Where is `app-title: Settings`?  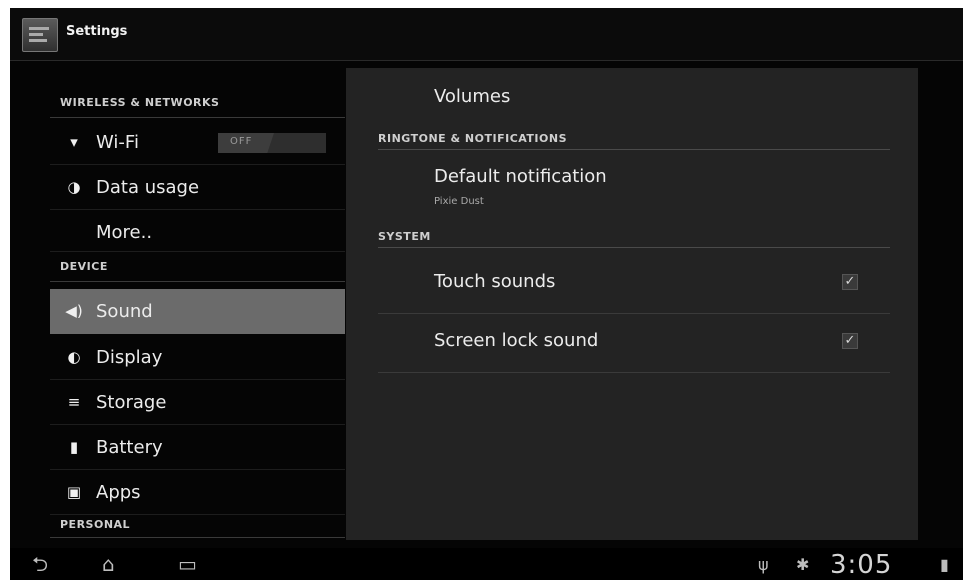
app-title: Settings is located at coordinates (97, 31).